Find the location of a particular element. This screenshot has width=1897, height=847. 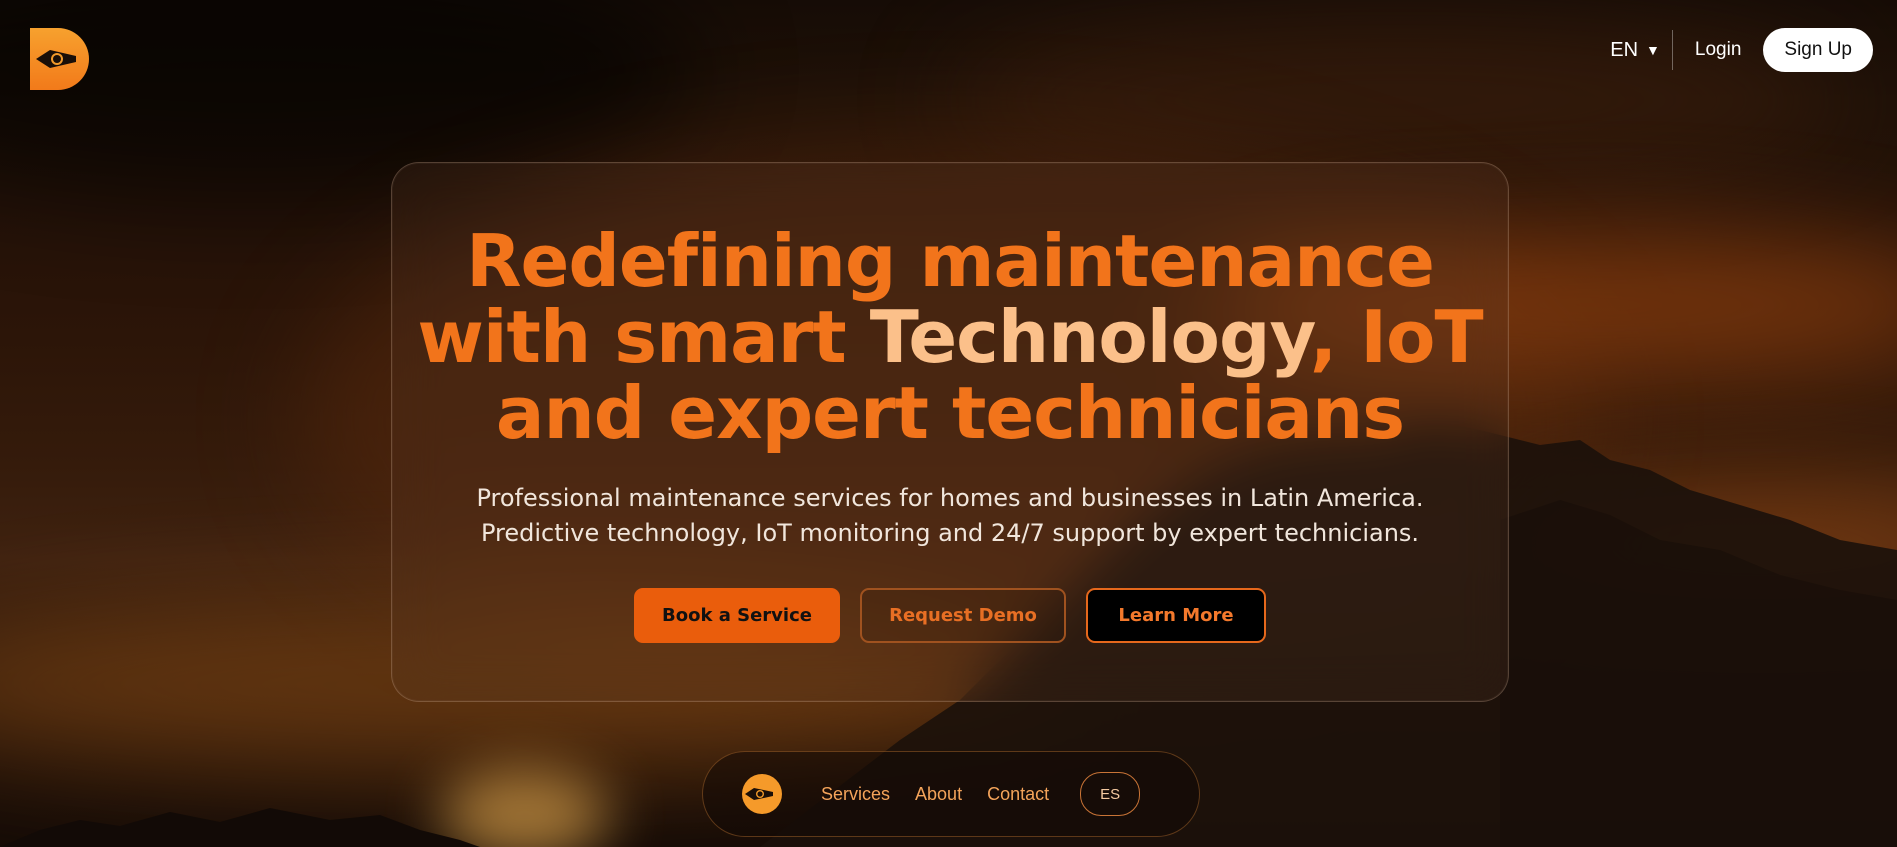

chevron-down-icon: ▼ is located at coordinates (1653, 50).